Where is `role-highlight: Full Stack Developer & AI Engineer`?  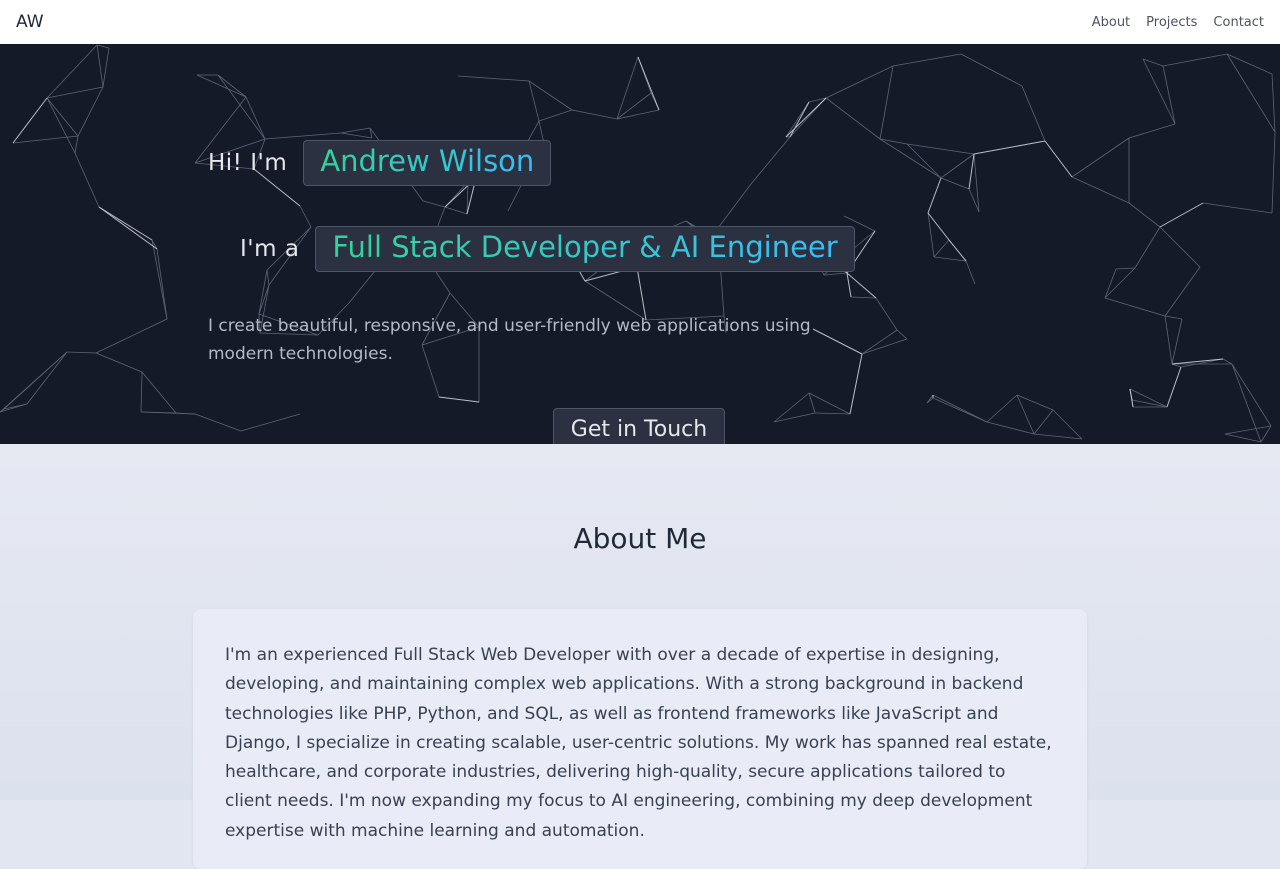 role-highlight: Full Stack Developer & AI Engineer is located at coordinates (585, 249).